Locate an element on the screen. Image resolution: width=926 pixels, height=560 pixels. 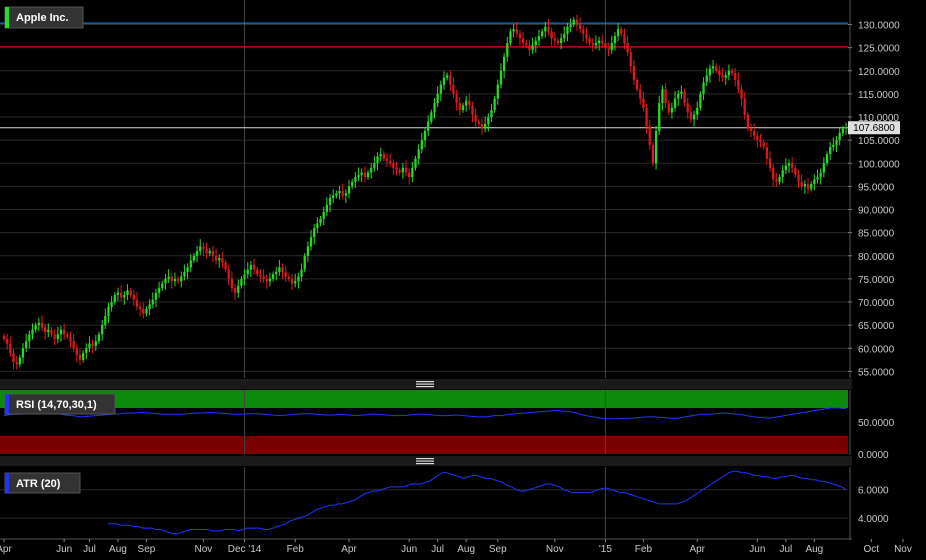
price-legend: Apple Inc. is located at coordinates (44, 17).